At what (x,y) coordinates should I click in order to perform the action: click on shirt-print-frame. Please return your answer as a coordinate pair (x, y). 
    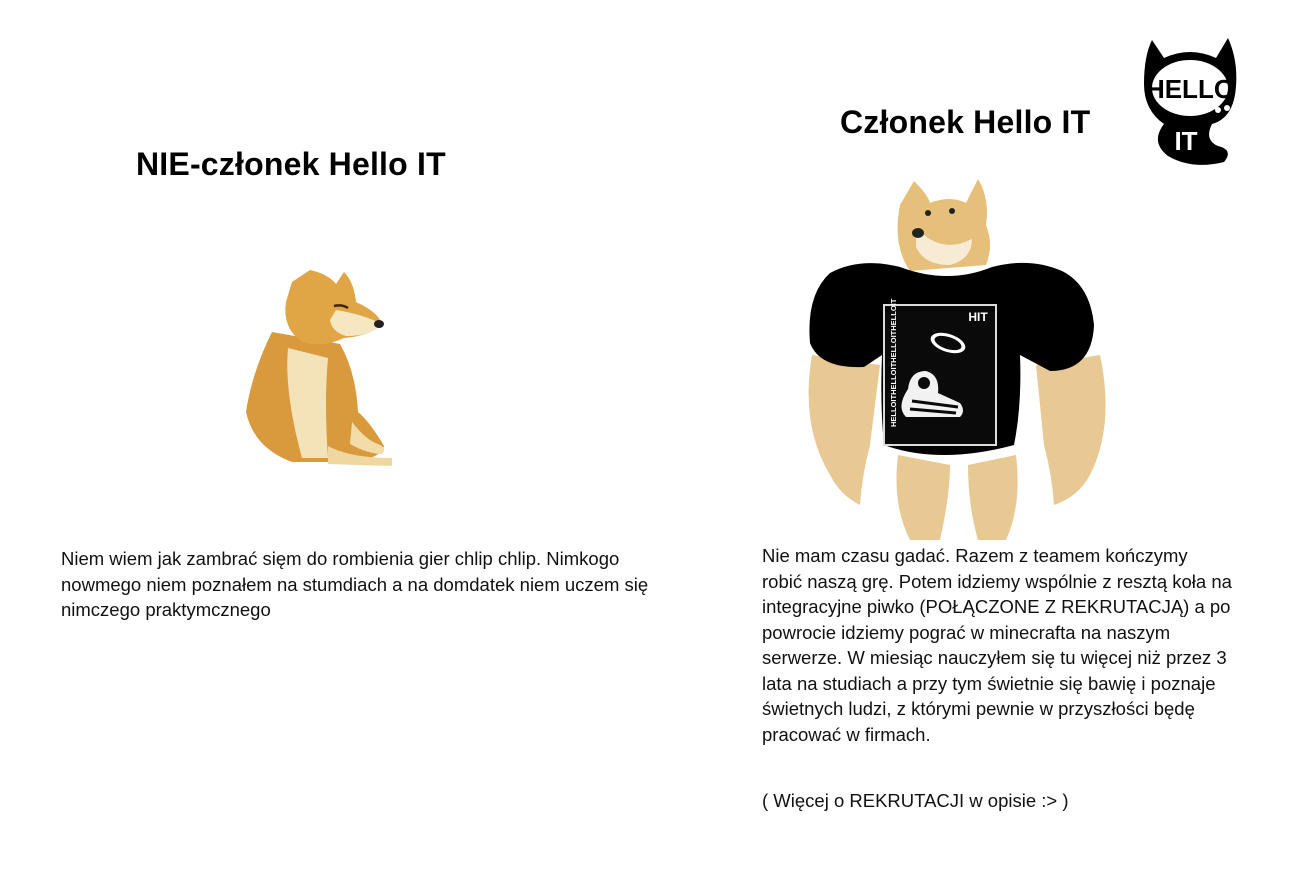
    Looking at the image, I should click on (940, 375).